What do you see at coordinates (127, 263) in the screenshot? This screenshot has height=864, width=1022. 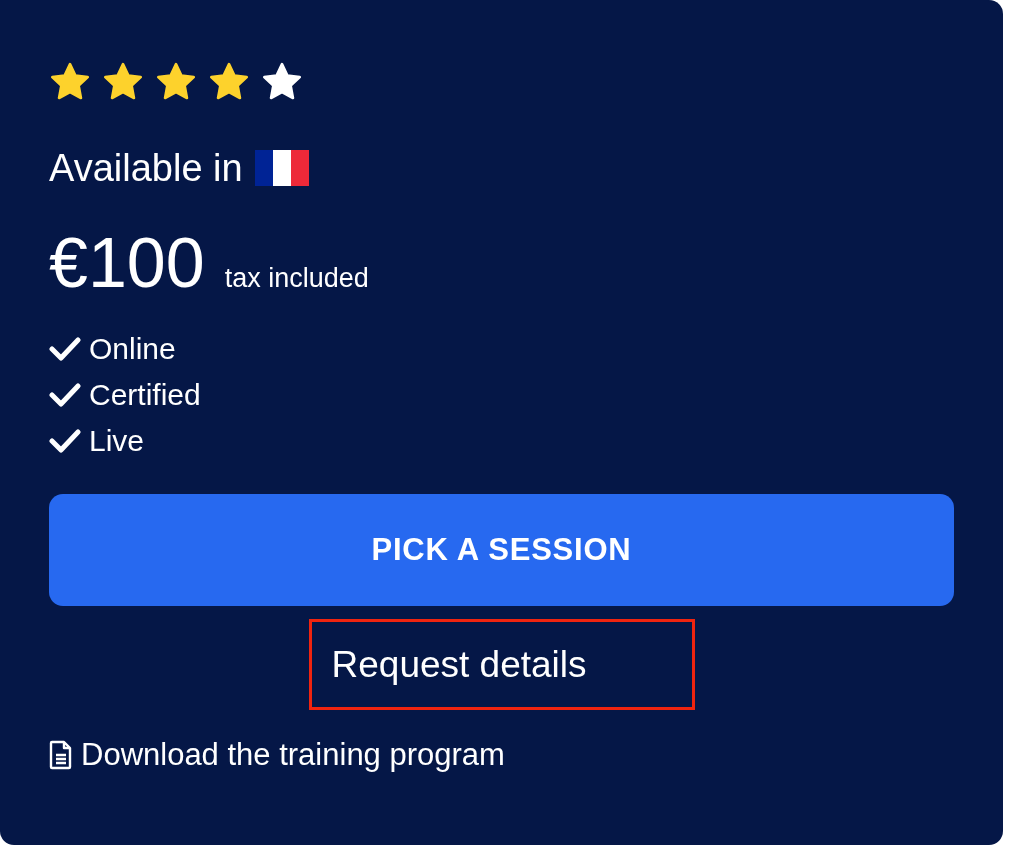 I see `price: €100` at bounding box center [127, 263].